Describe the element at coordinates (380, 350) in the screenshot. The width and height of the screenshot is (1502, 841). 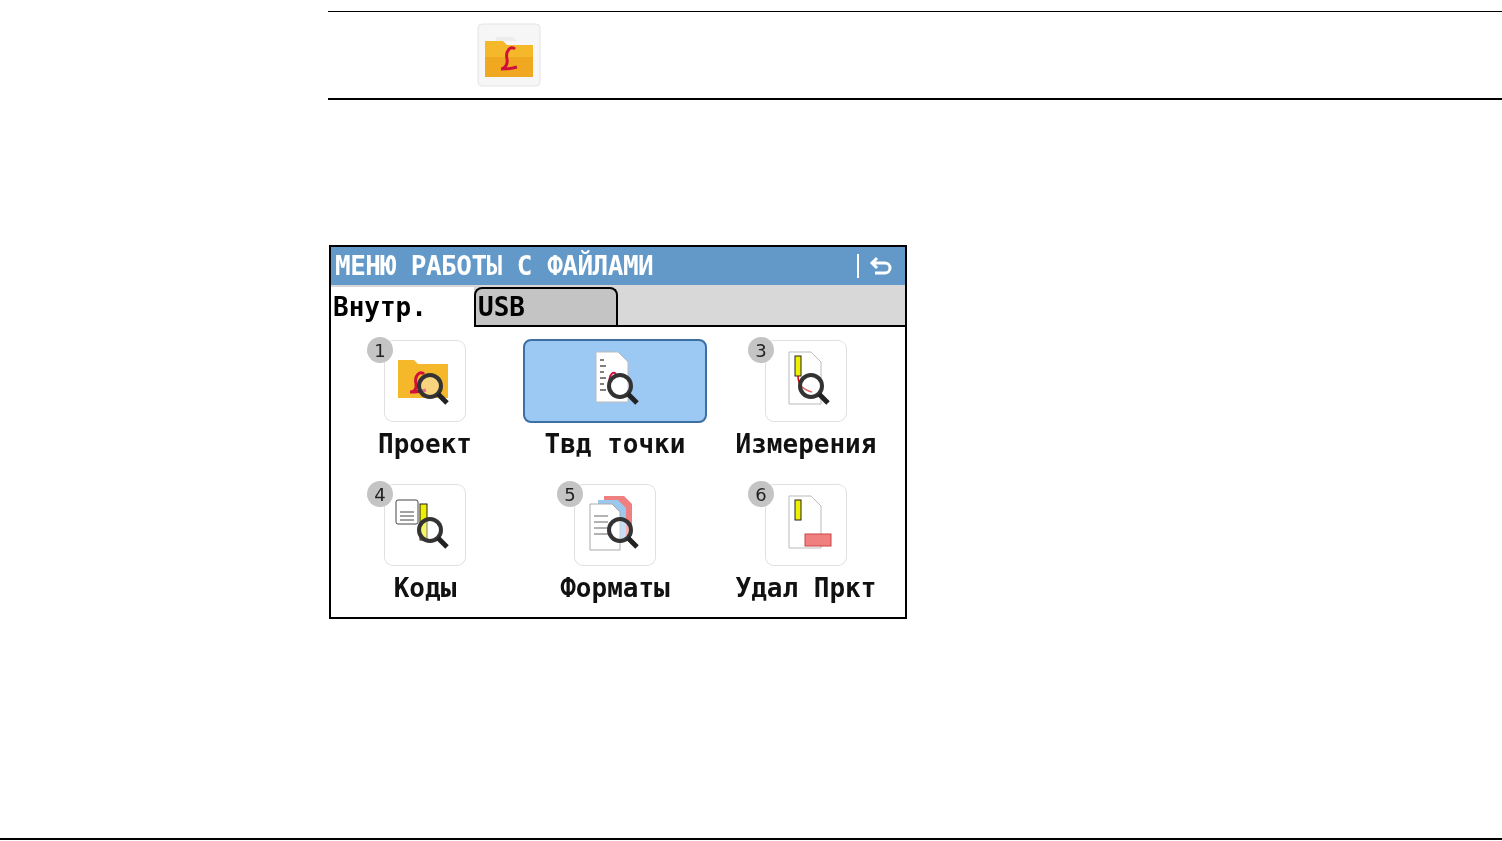
I see `number-badge: 1` at that location.